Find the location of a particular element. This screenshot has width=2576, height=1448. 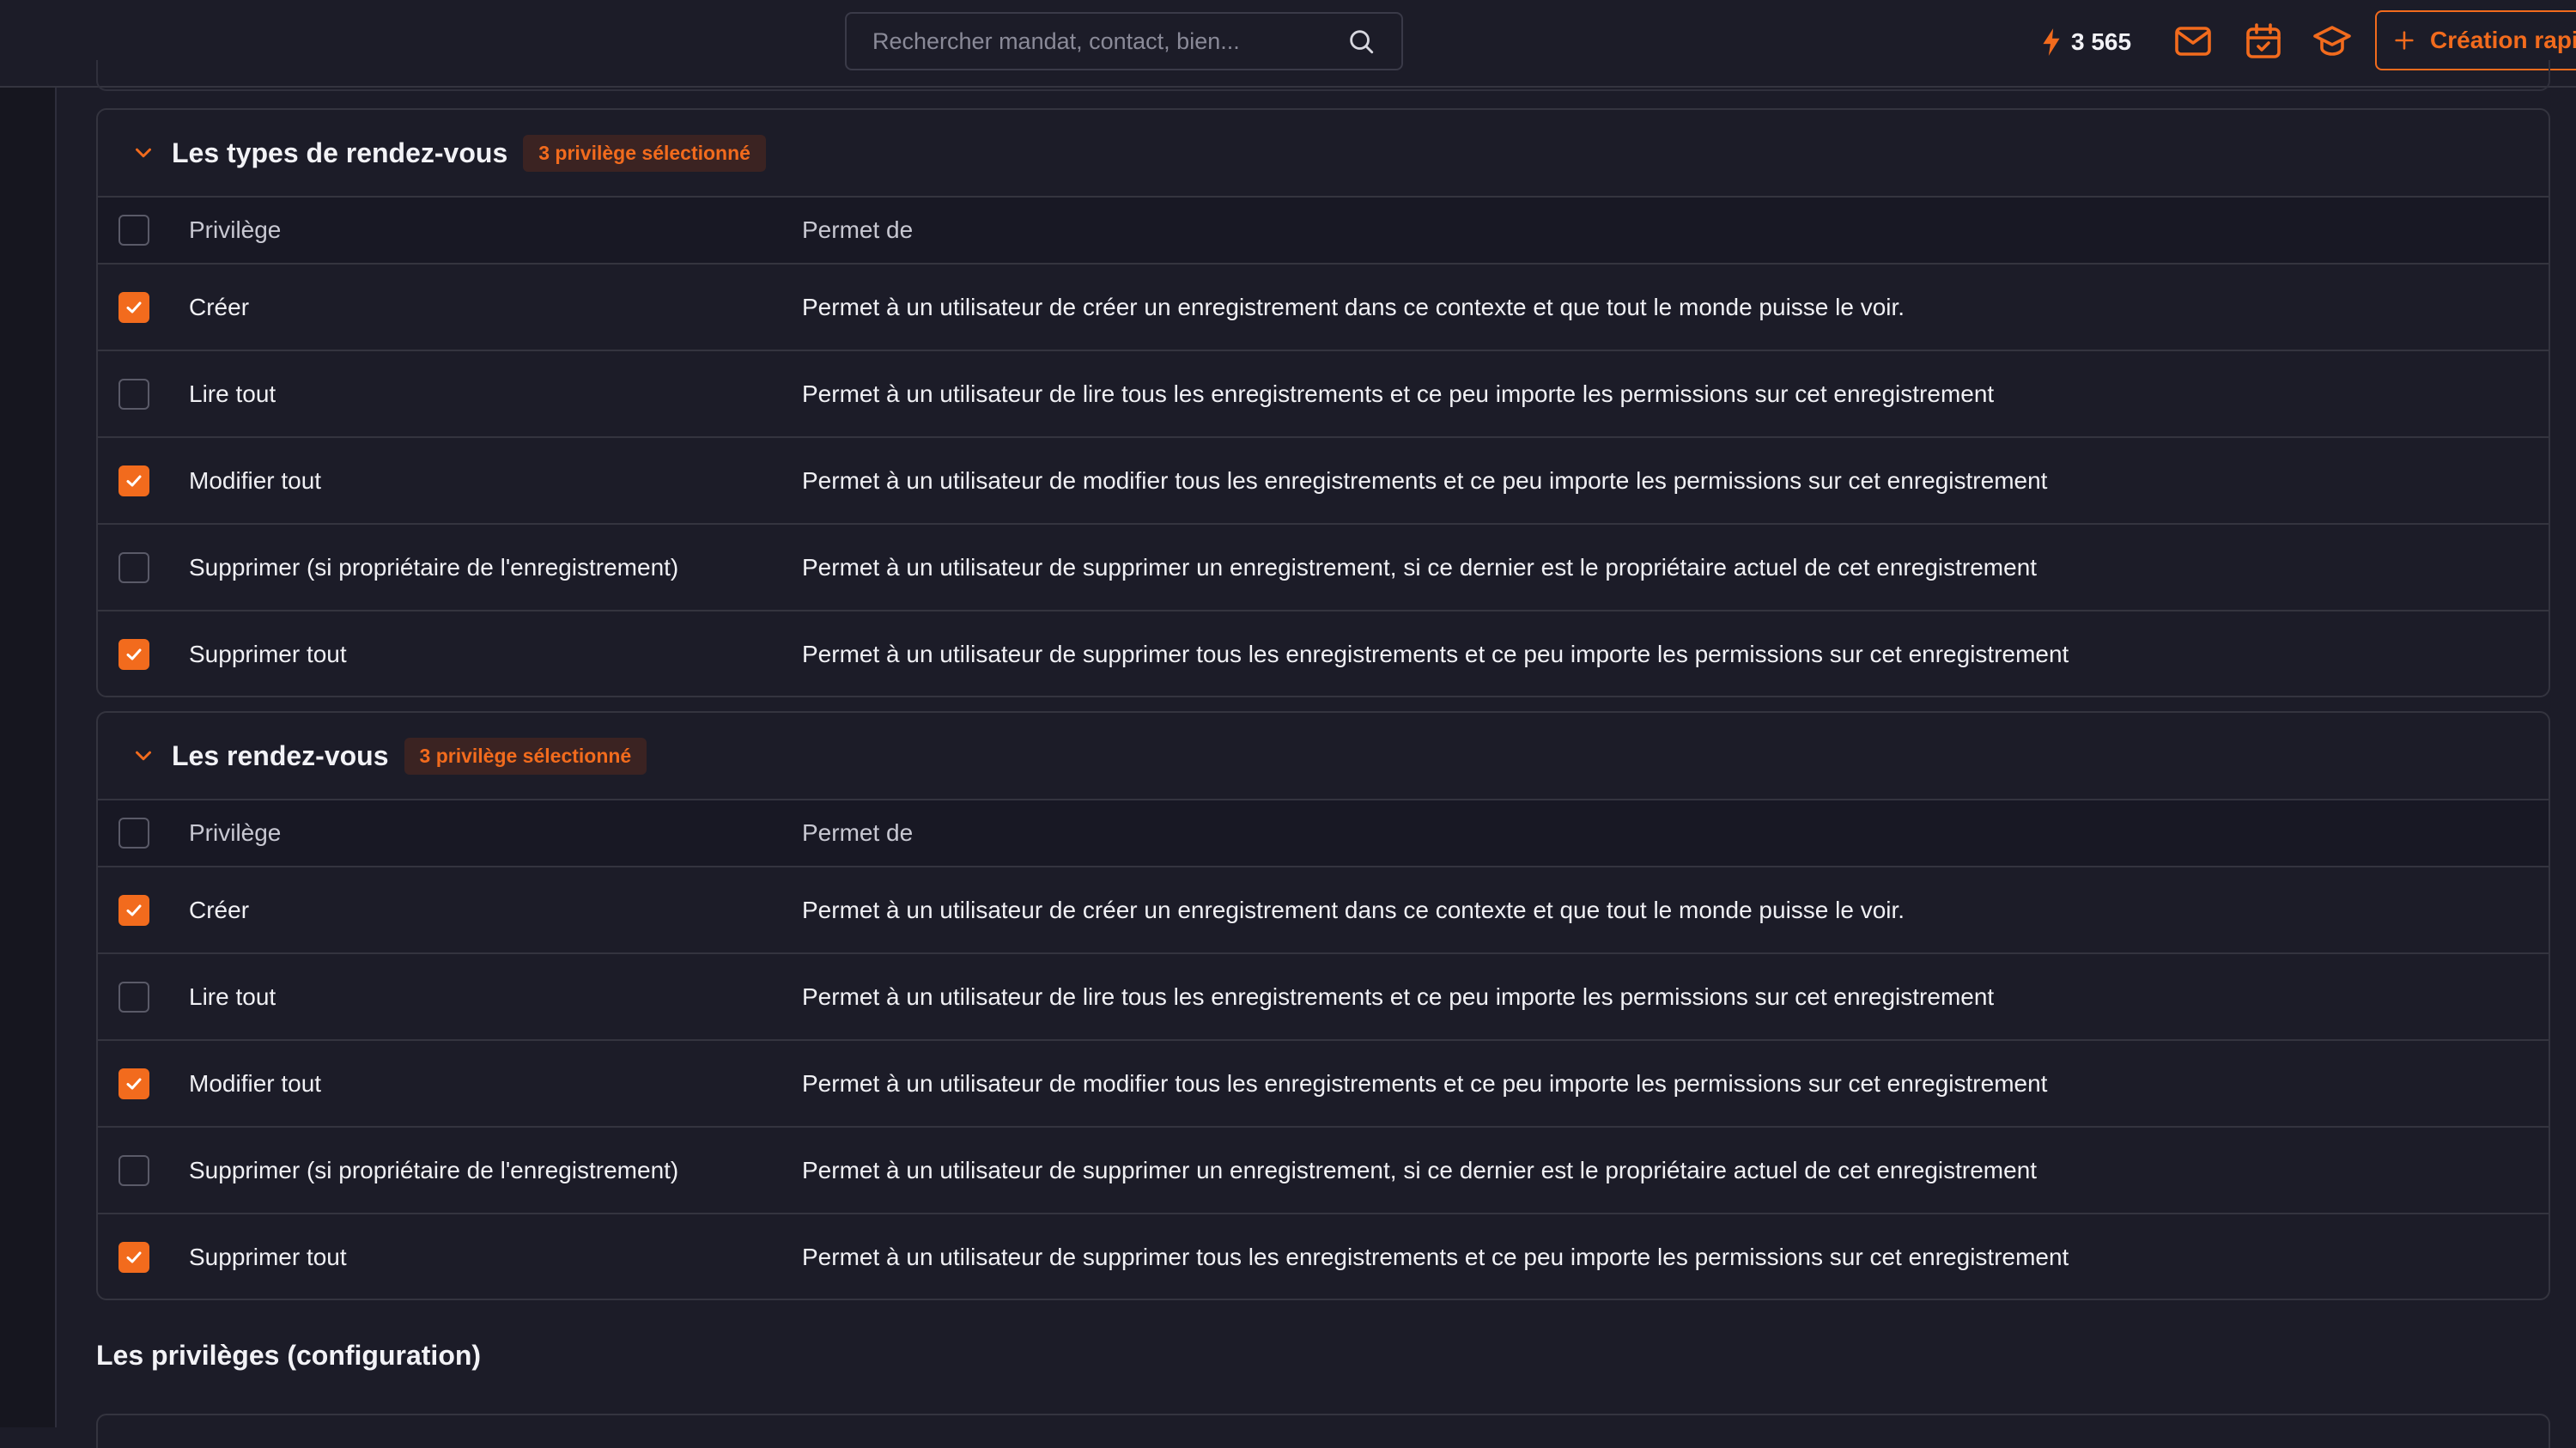

search-icon is located at coordinates (1361, 41).